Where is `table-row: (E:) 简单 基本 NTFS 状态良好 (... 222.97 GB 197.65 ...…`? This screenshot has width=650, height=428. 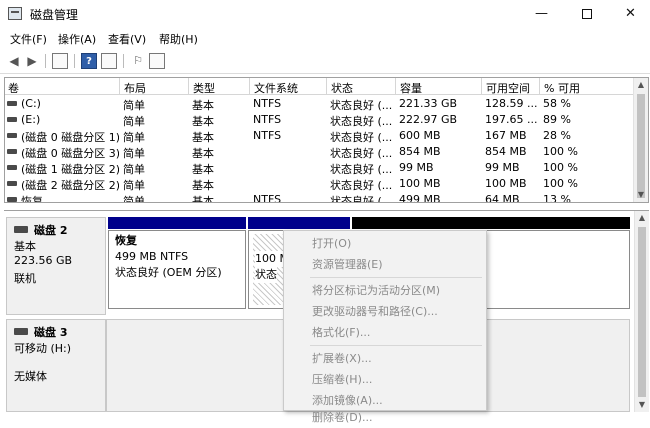
table-row: (E:) 简单 基本 NTFS 状态良好 (... 222.97 GB 197.65 ...… is located at coordinates (319, 120).